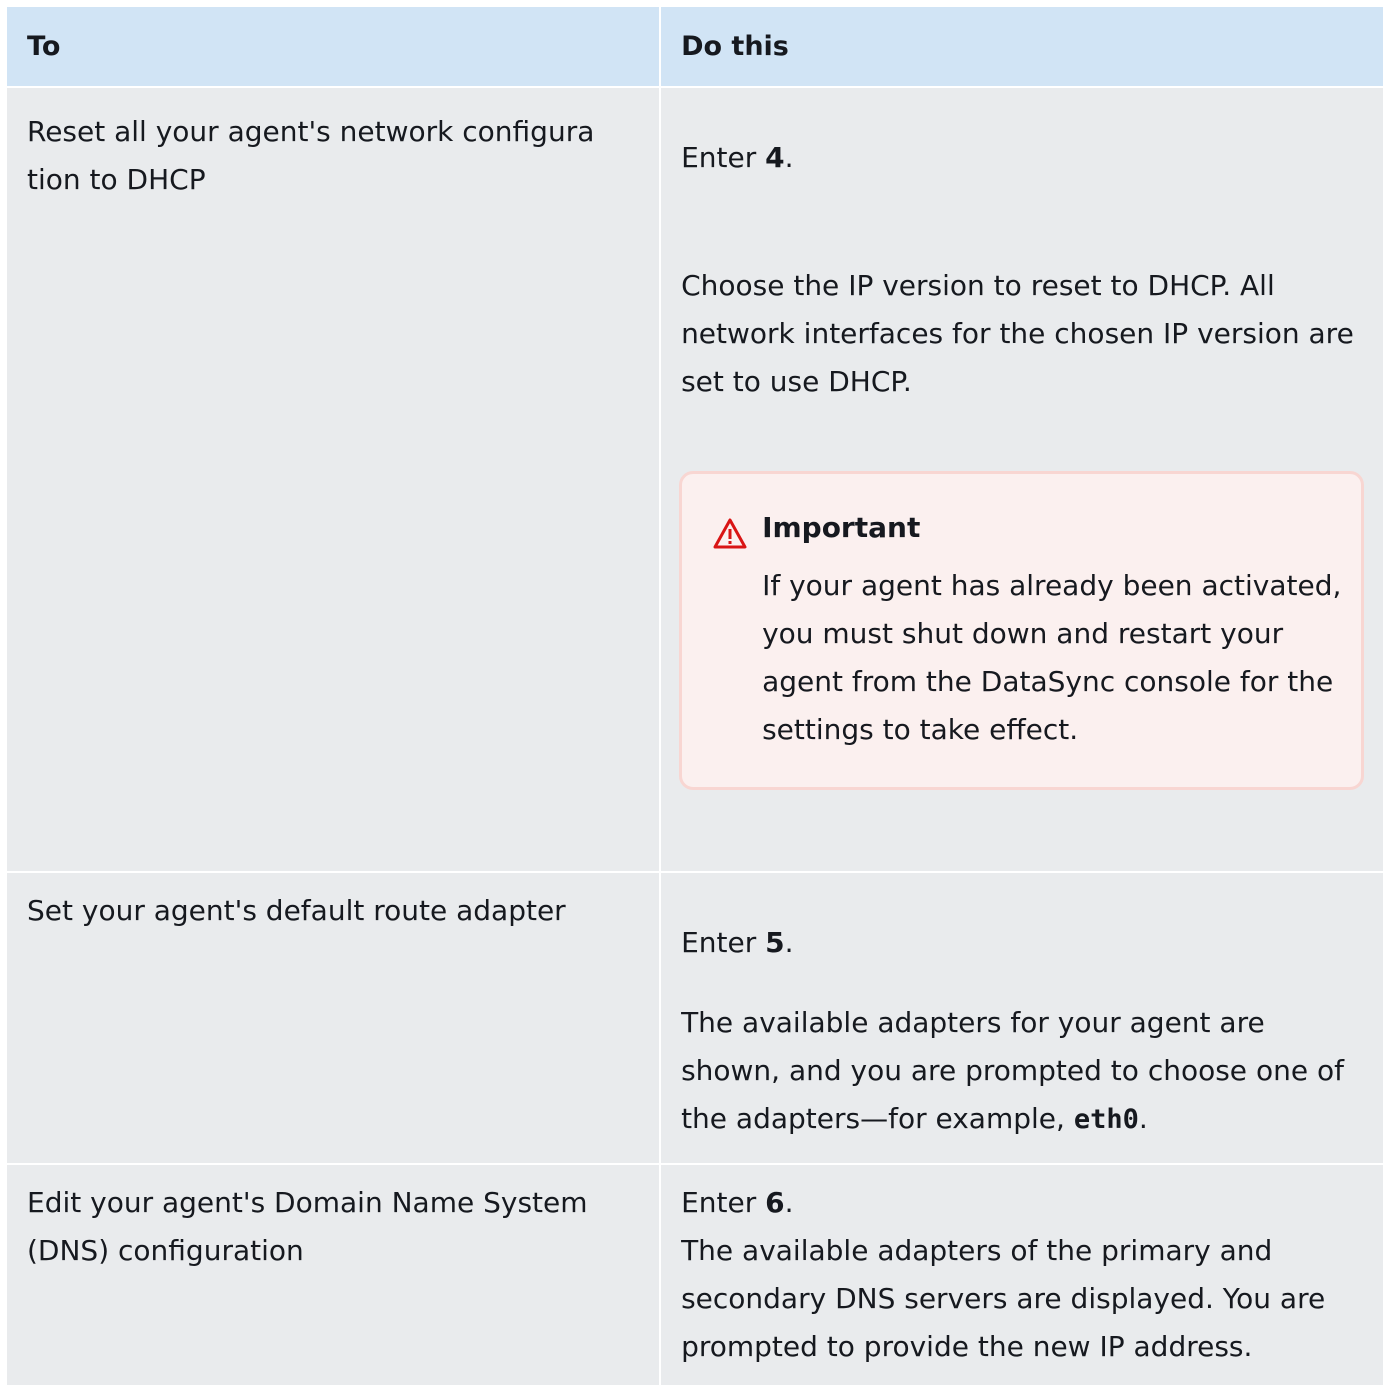 This screenshot has height=1385, width=1383. I want to click on header-do-this: Do this, so click(1022, 46).